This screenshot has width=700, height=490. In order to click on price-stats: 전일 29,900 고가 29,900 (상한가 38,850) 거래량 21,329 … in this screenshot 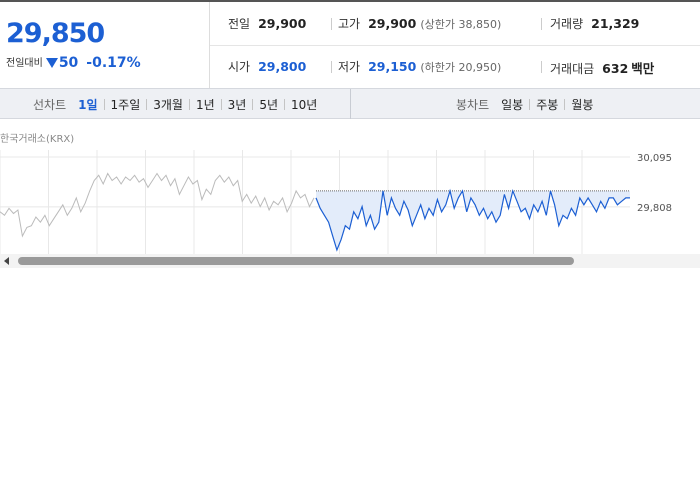, I will do `click(455, 45)`.